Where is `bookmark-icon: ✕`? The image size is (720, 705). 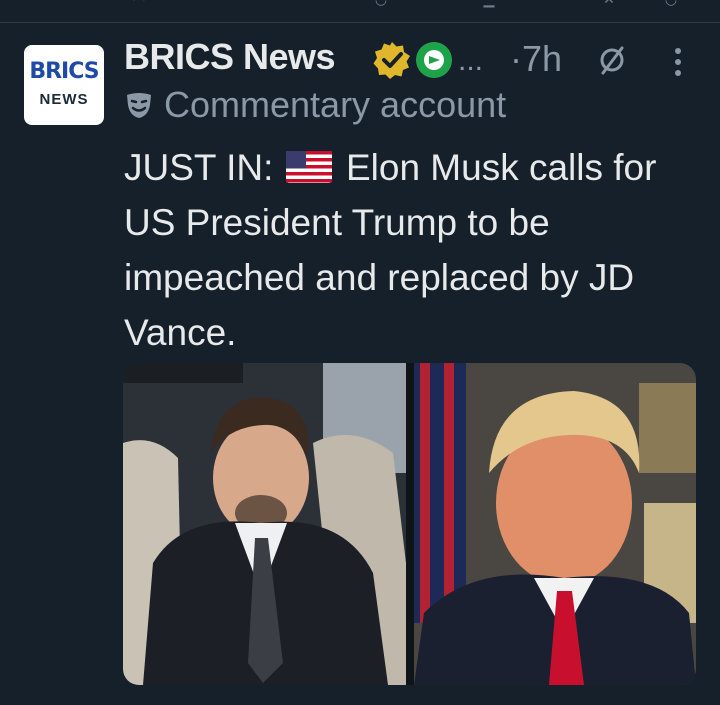 bookmark-icon: ✕ is located at coordinates (609, 3).